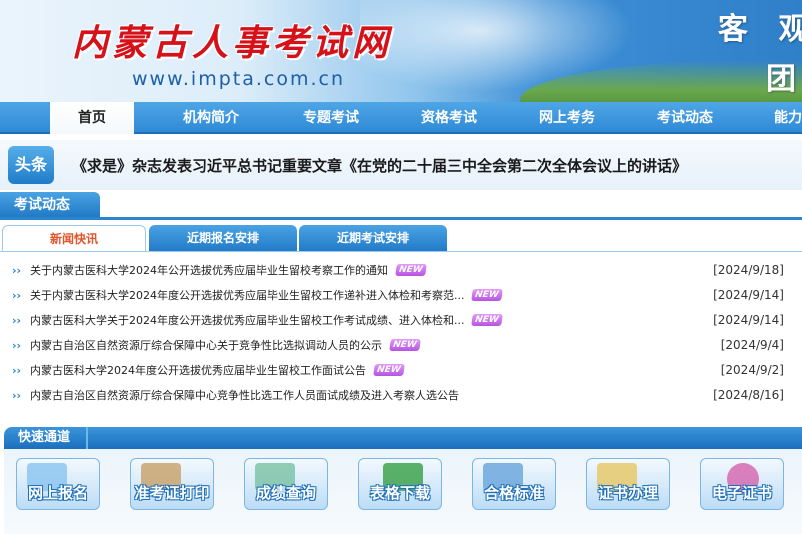  What do you see at coordinates (232, 40) in the screenshot?
I see `site-title: 内蒙古人事考试网` at bounding box center [232, 40].